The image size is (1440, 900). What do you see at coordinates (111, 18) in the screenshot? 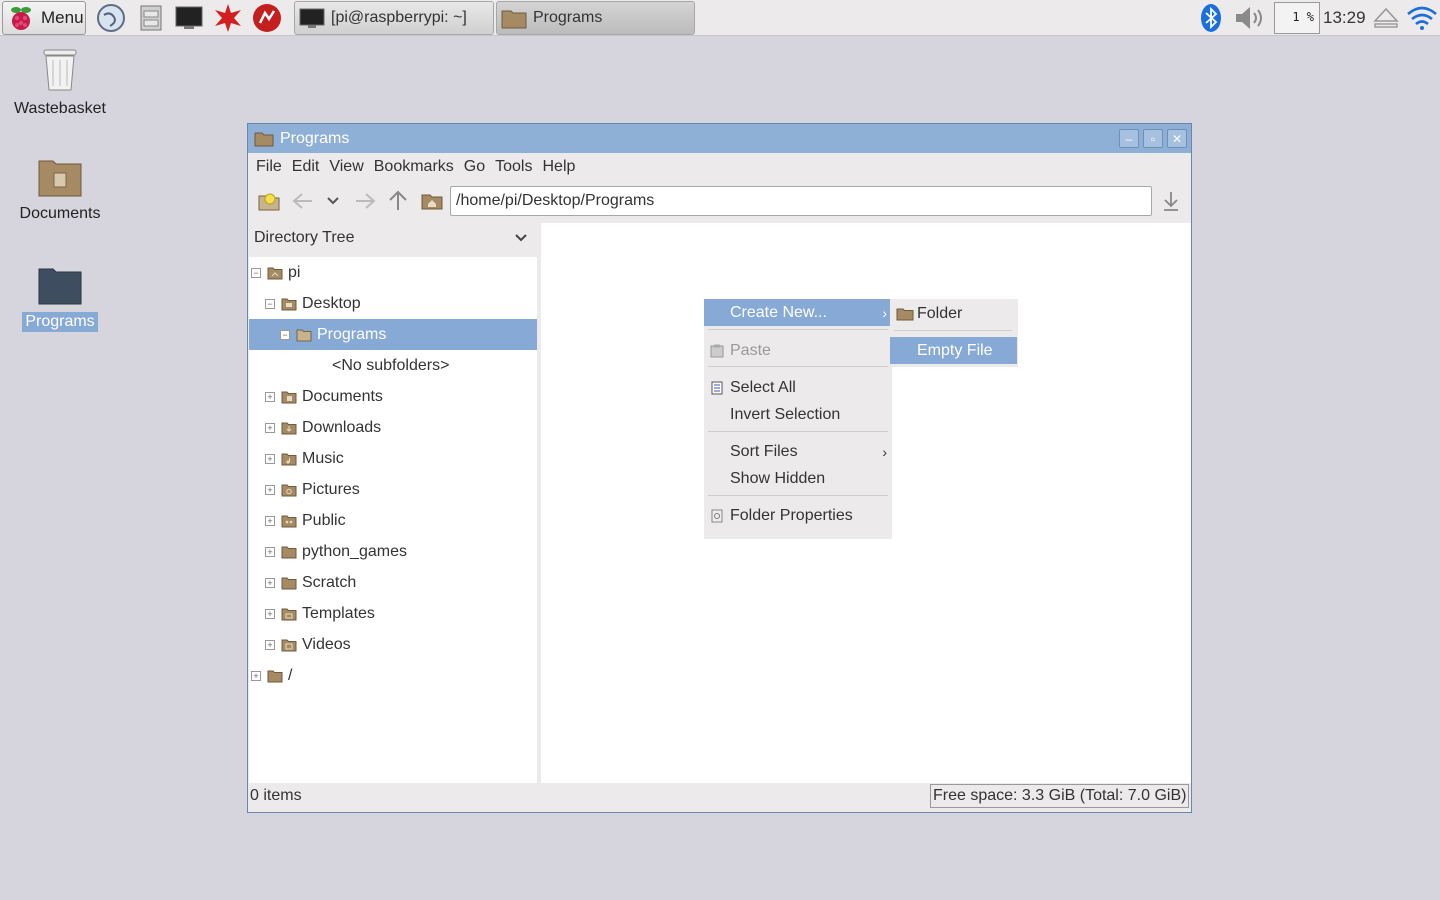
I see `web-browser-launcher` at bounding box center [111, 18].